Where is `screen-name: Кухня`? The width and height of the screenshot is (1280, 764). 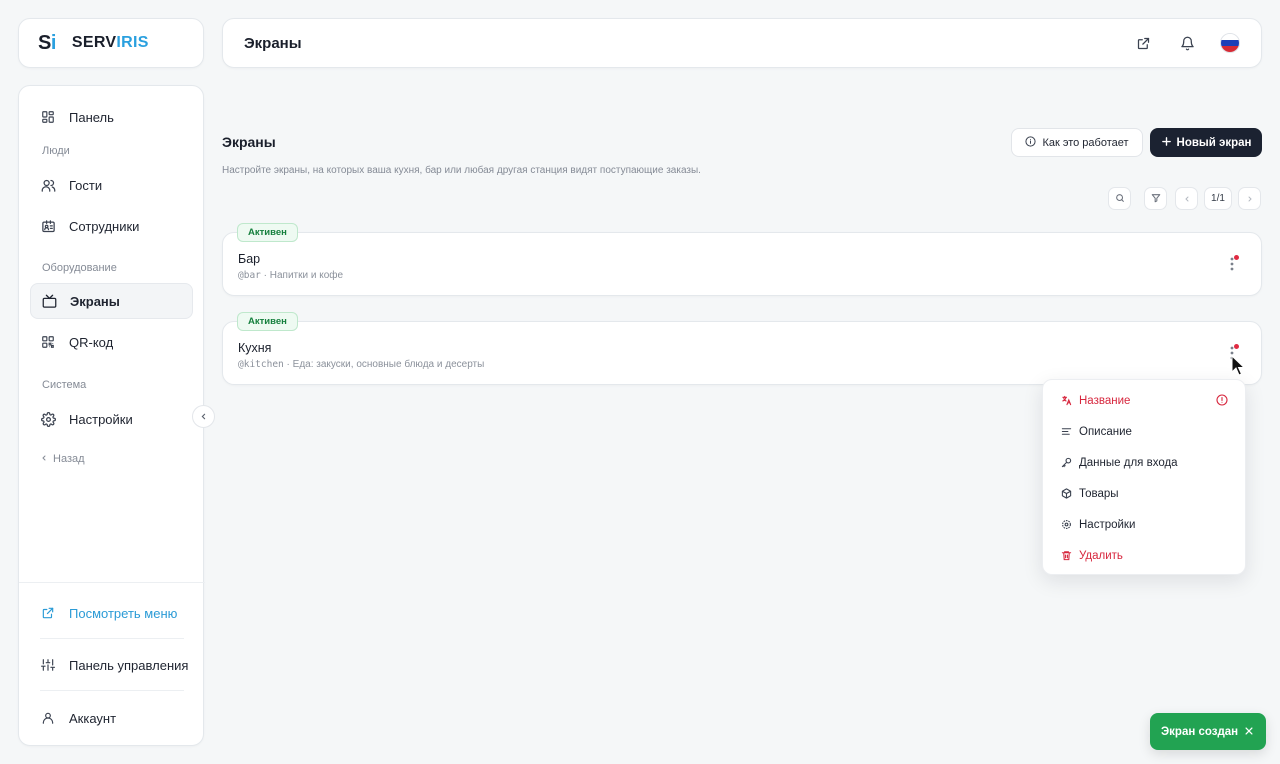
screen-name: Кухня is located at coordinates (255, 348).